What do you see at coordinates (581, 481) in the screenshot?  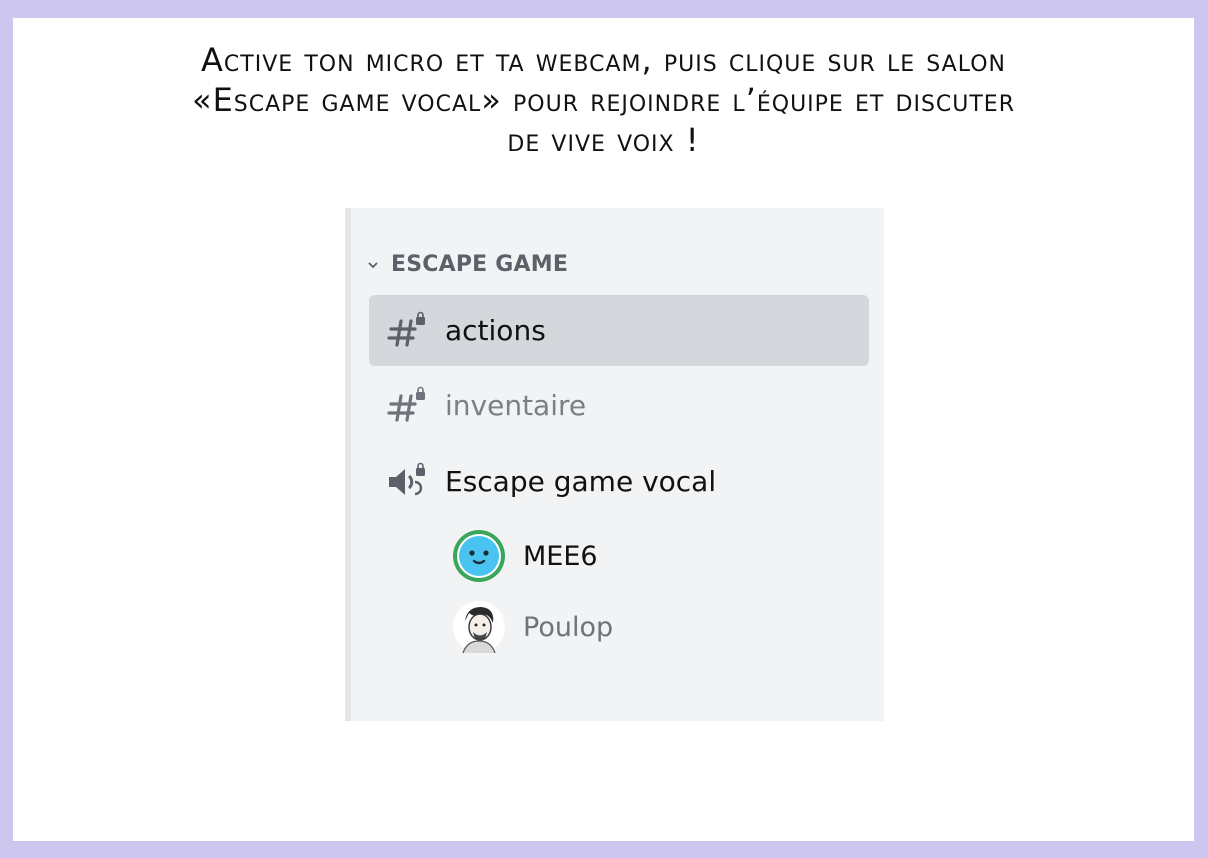 I see `channel-label: Escape game vocal` at bounding box center [581, 481].